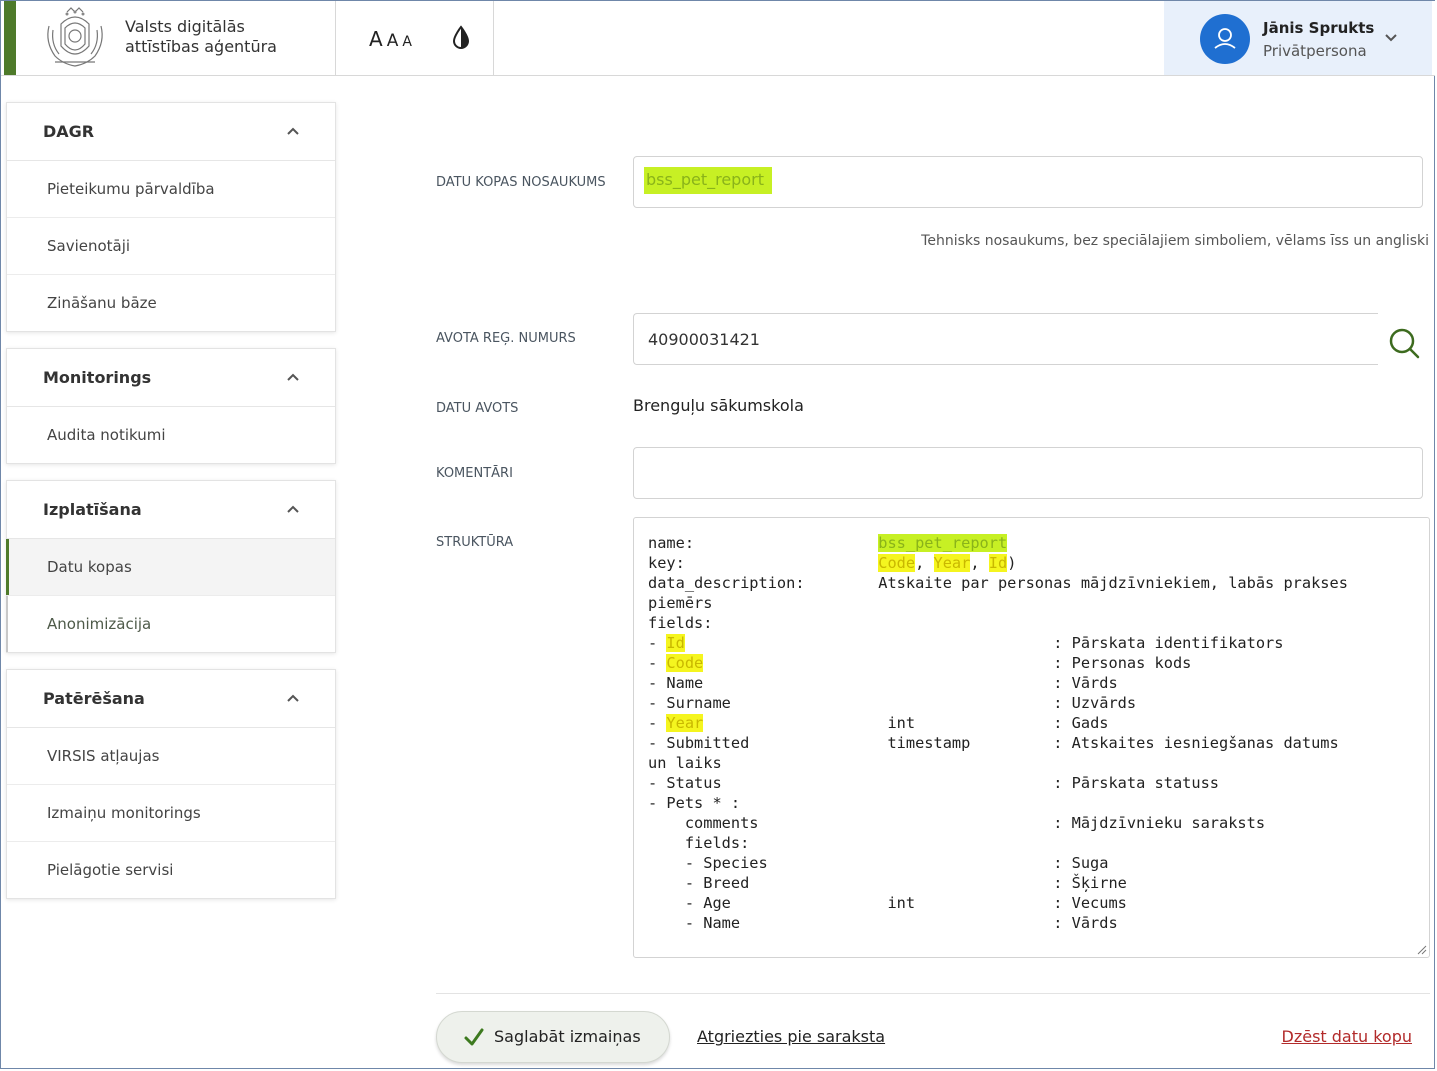  Describe the element at coordinates (718, 405) in the screenshot. I see `data-source-value: Brenguļu sākumskola` at that location.